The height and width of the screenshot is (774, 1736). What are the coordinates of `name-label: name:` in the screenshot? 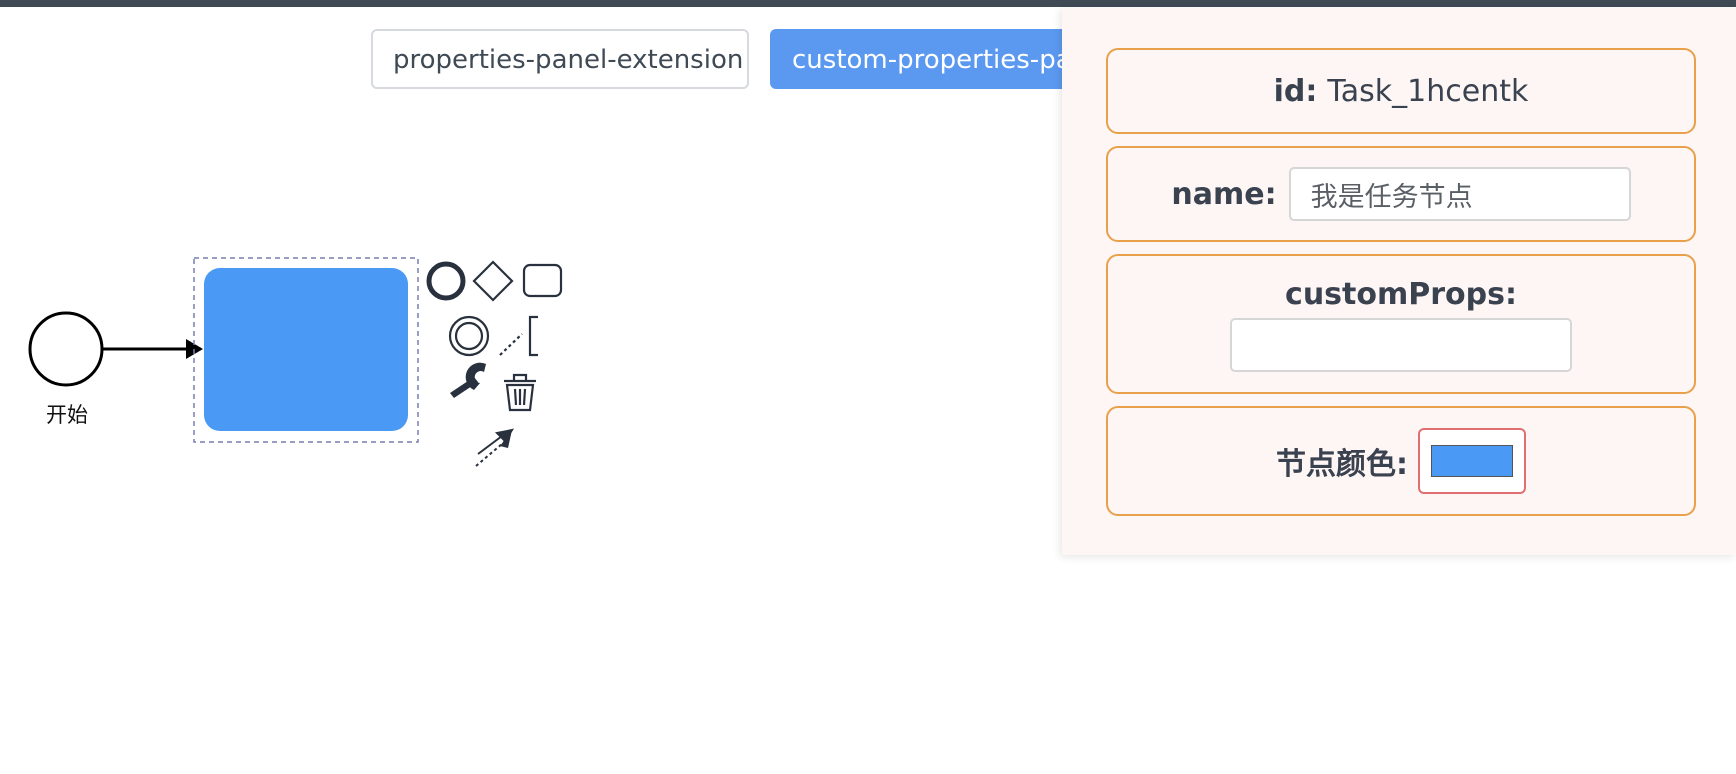 It's located at (1224, 194).